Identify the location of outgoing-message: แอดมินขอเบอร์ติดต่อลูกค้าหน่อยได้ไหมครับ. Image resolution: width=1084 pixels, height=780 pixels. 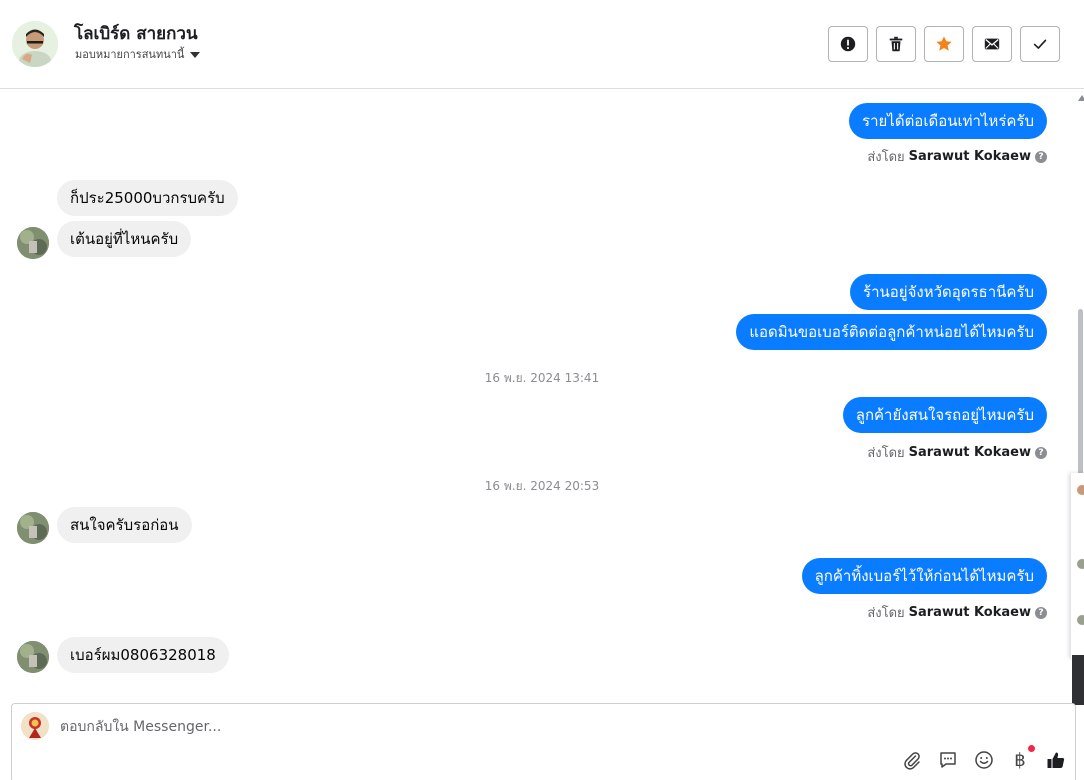
(891, 332).